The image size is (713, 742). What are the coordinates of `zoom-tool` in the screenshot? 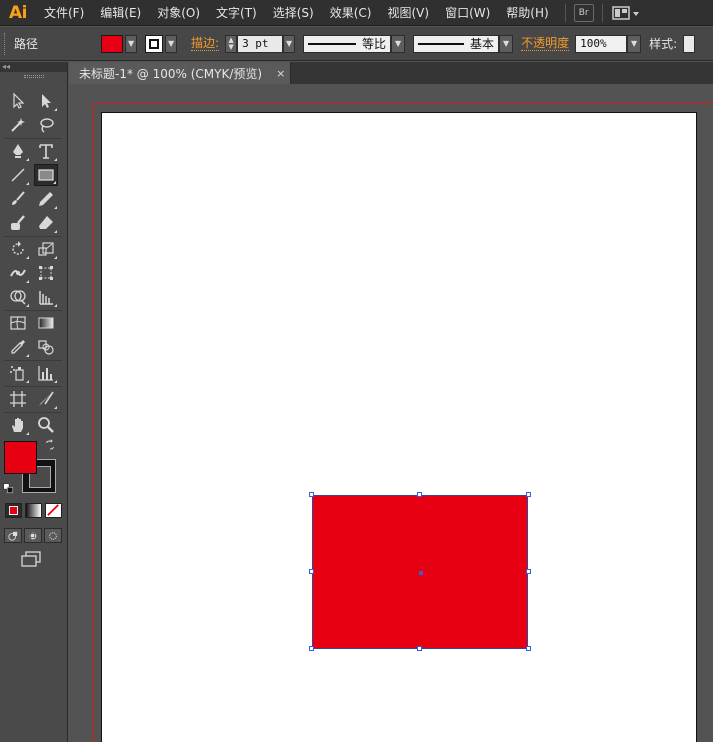 It's located at (46, 425).